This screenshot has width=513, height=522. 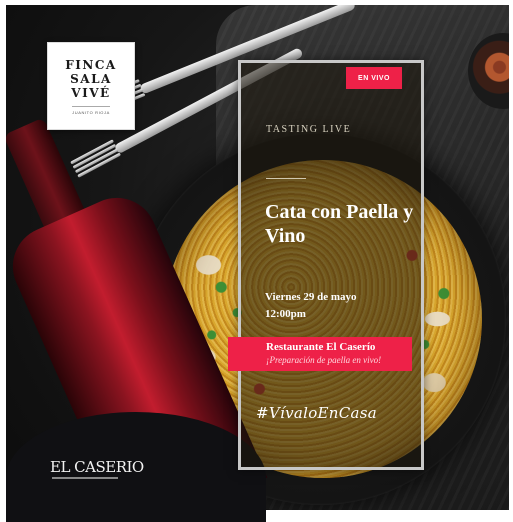 I want to click on logo-subtitle: JUANITO RIOJA, so click(x=91, y=110).